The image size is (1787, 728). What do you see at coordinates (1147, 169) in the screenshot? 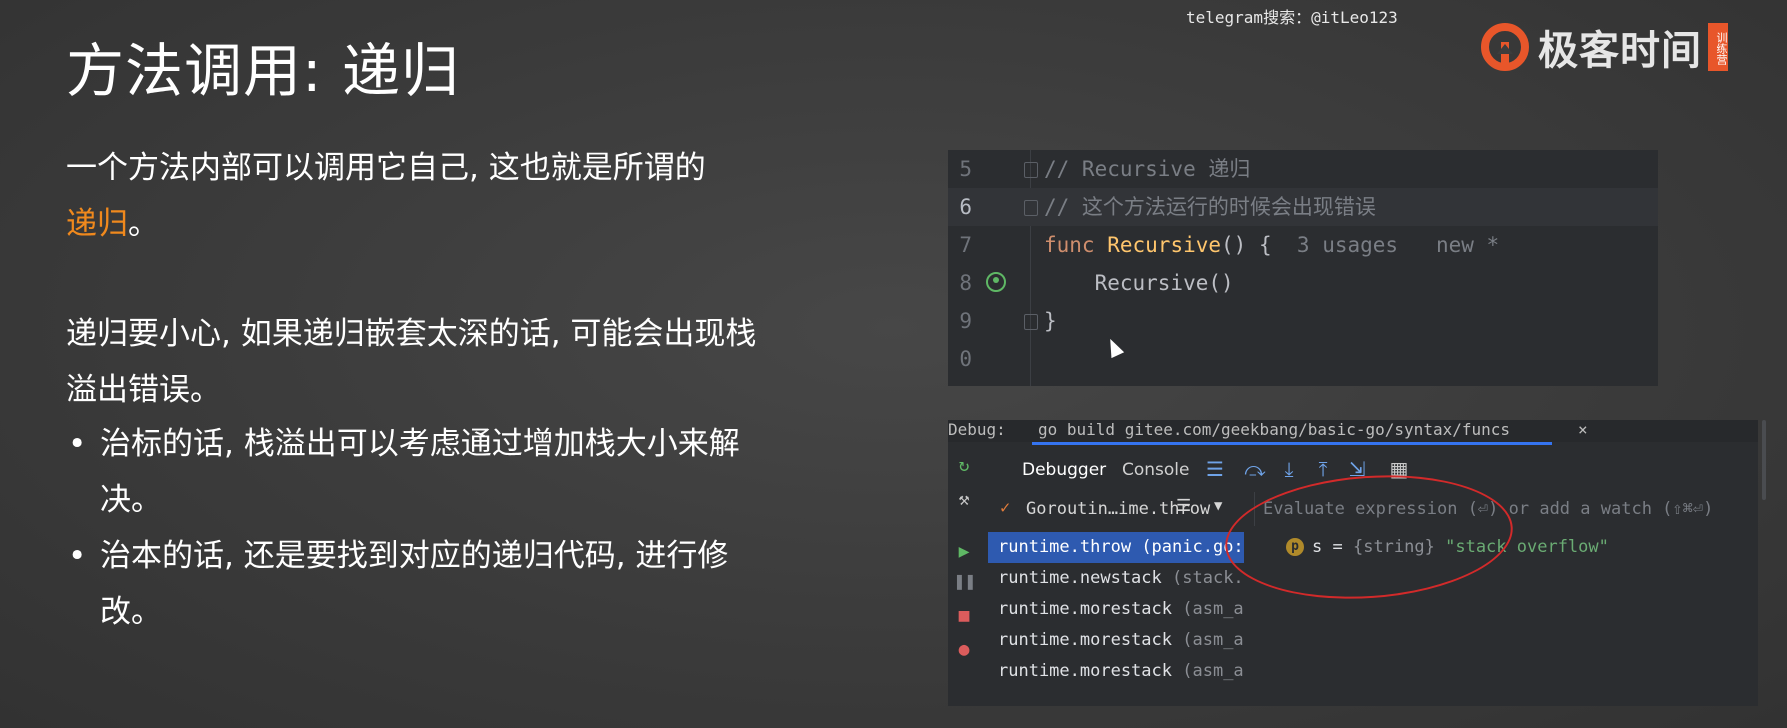
I see `code-comment: // Recursive 递归` at bounding box center [1147, 169].